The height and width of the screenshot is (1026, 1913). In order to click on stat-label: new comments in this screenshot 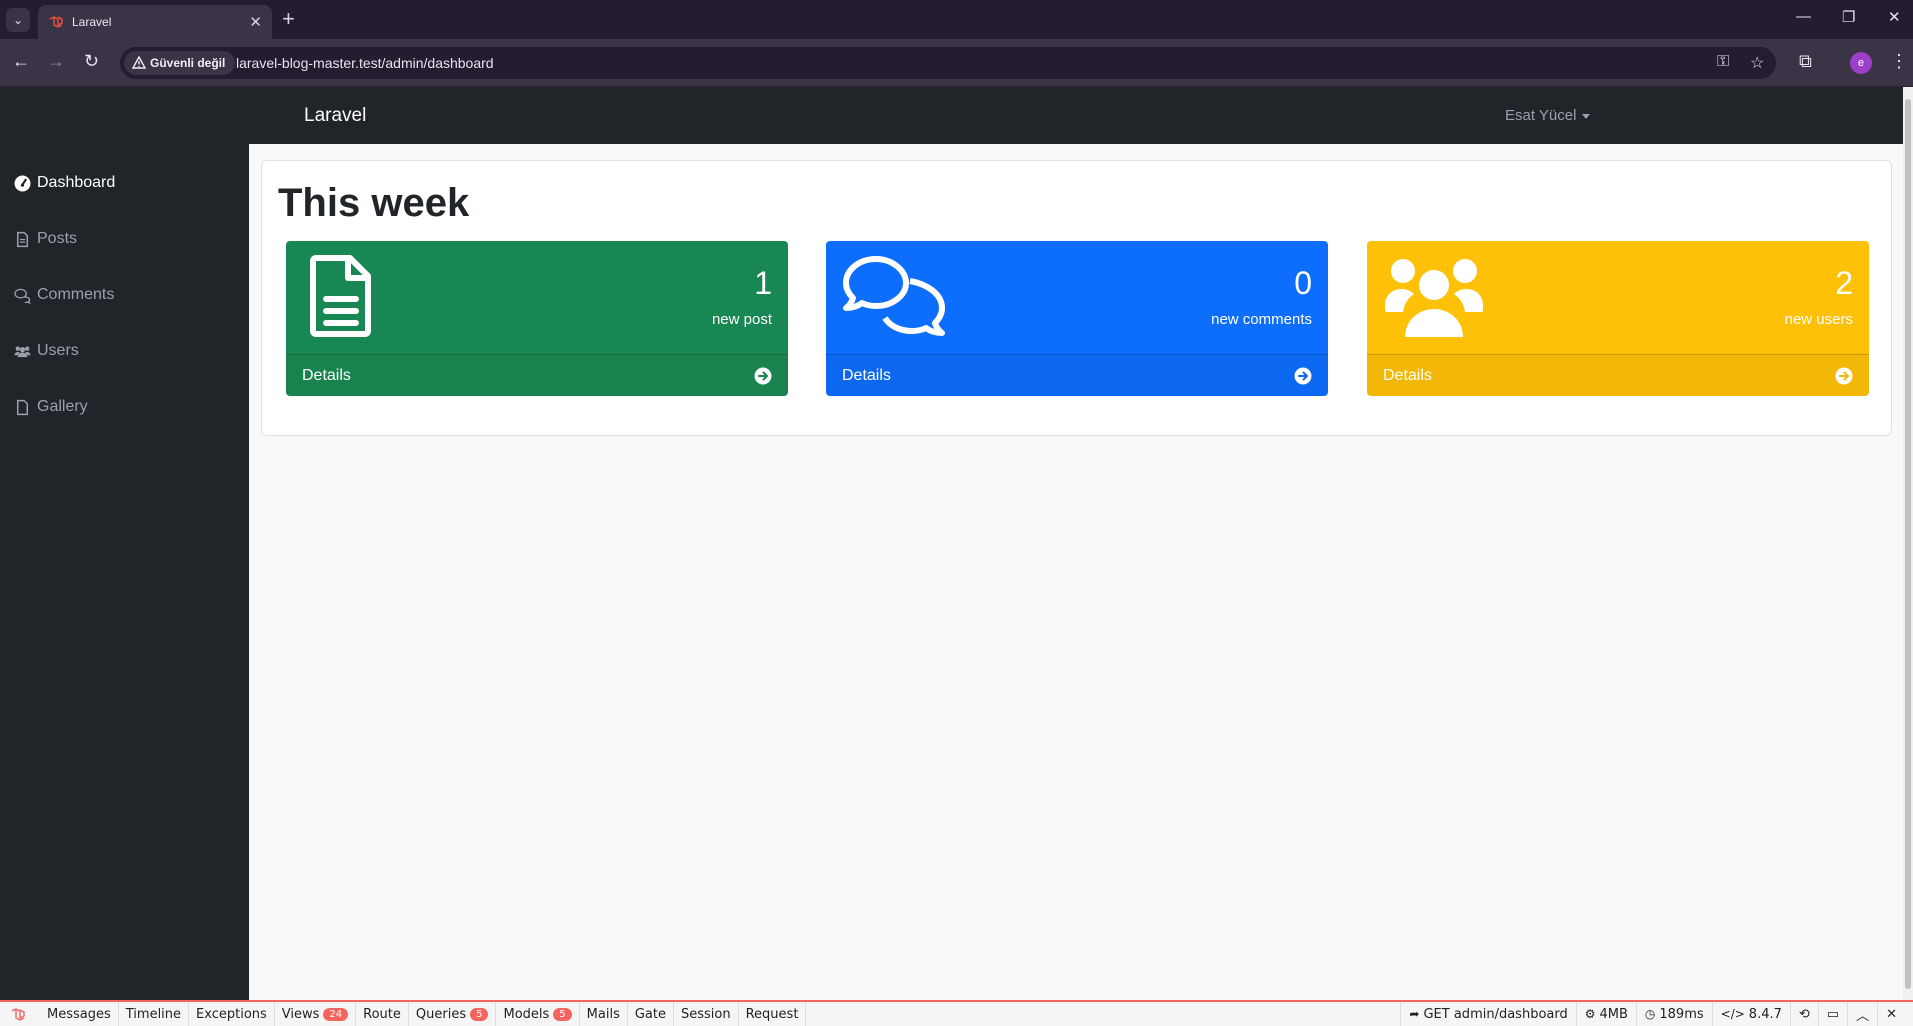, I will do `click(1261, 319)`.